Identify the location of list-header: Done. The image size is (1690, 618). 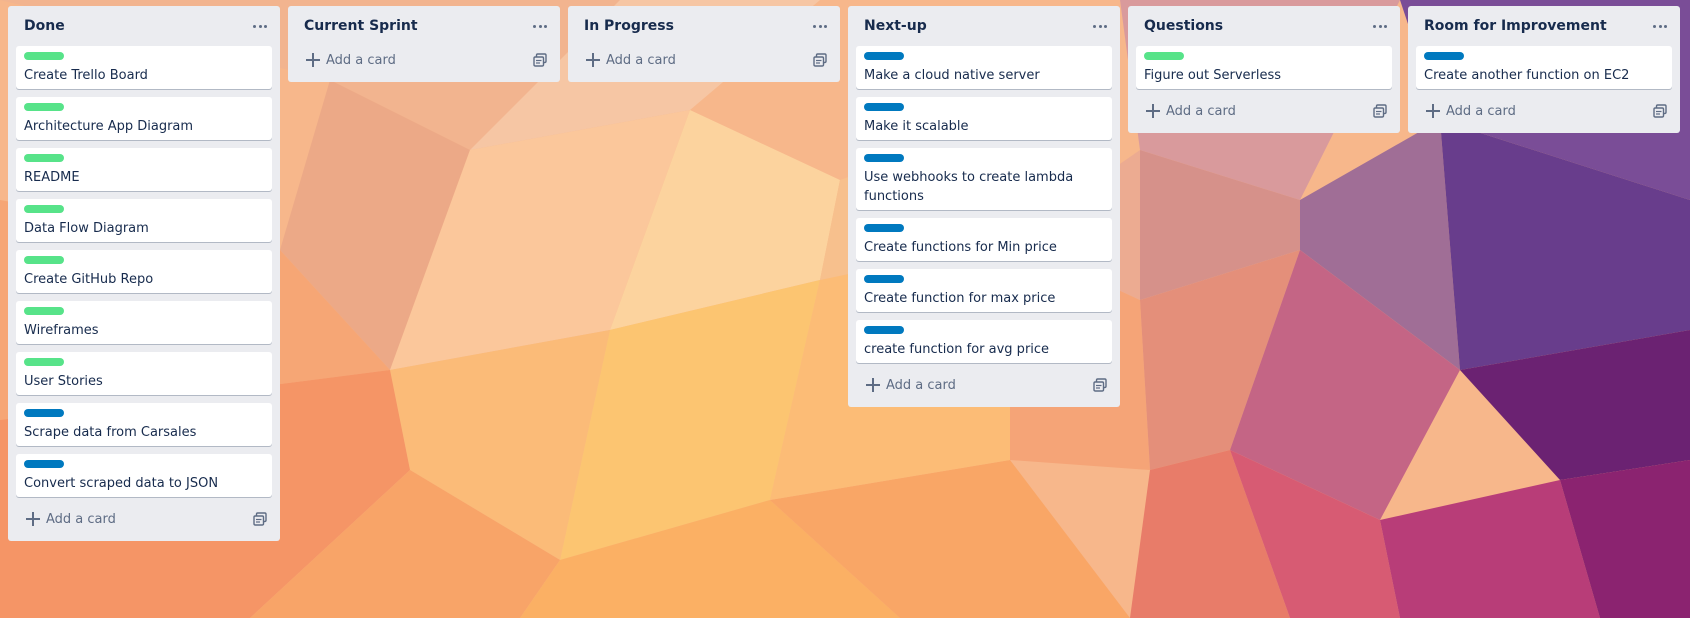
(144, 26).